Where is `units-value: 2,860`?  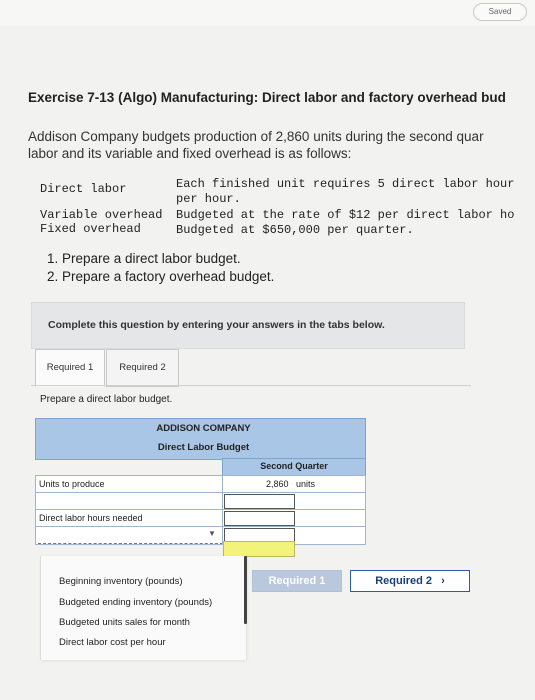
units-value: 2,860 is located at coordinates (277, 484).